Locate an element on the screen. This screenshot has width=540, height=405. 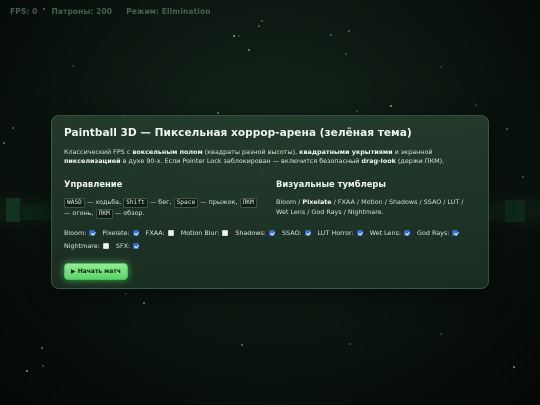
controls-heading: Управление is located at coordinates (93, 183).